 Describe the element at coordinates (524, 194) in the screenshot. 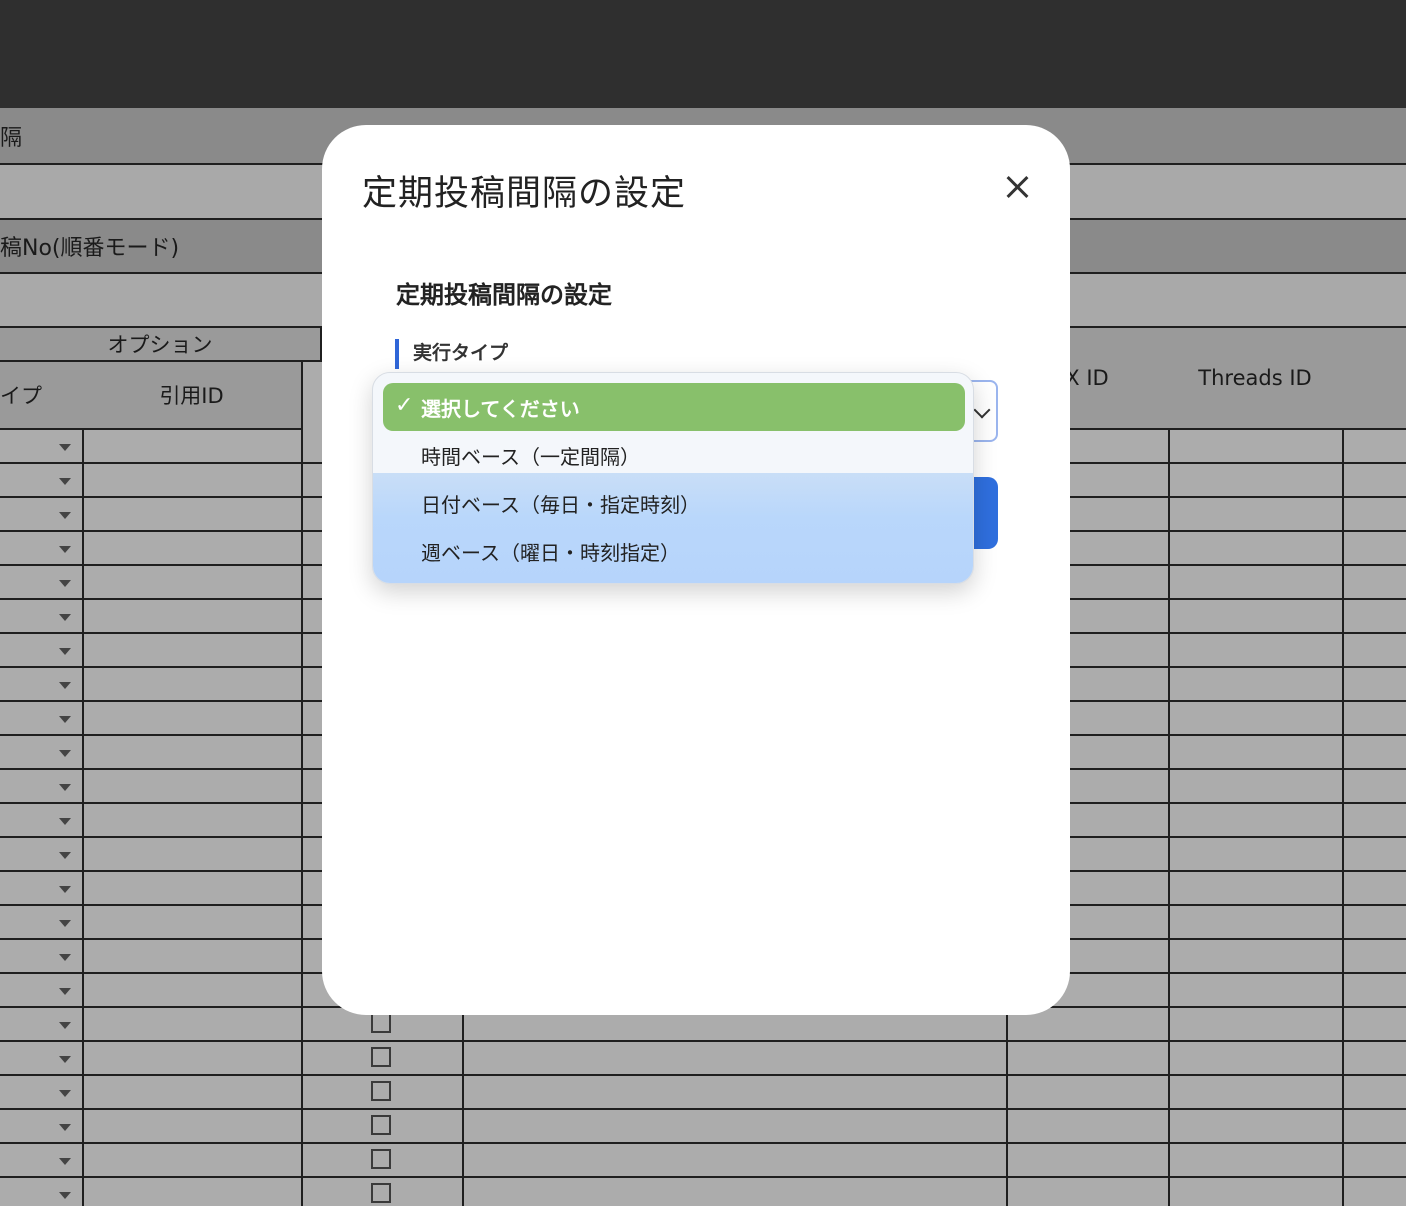

I see `modal-title: 定期投稿間隔の設定` at that location.